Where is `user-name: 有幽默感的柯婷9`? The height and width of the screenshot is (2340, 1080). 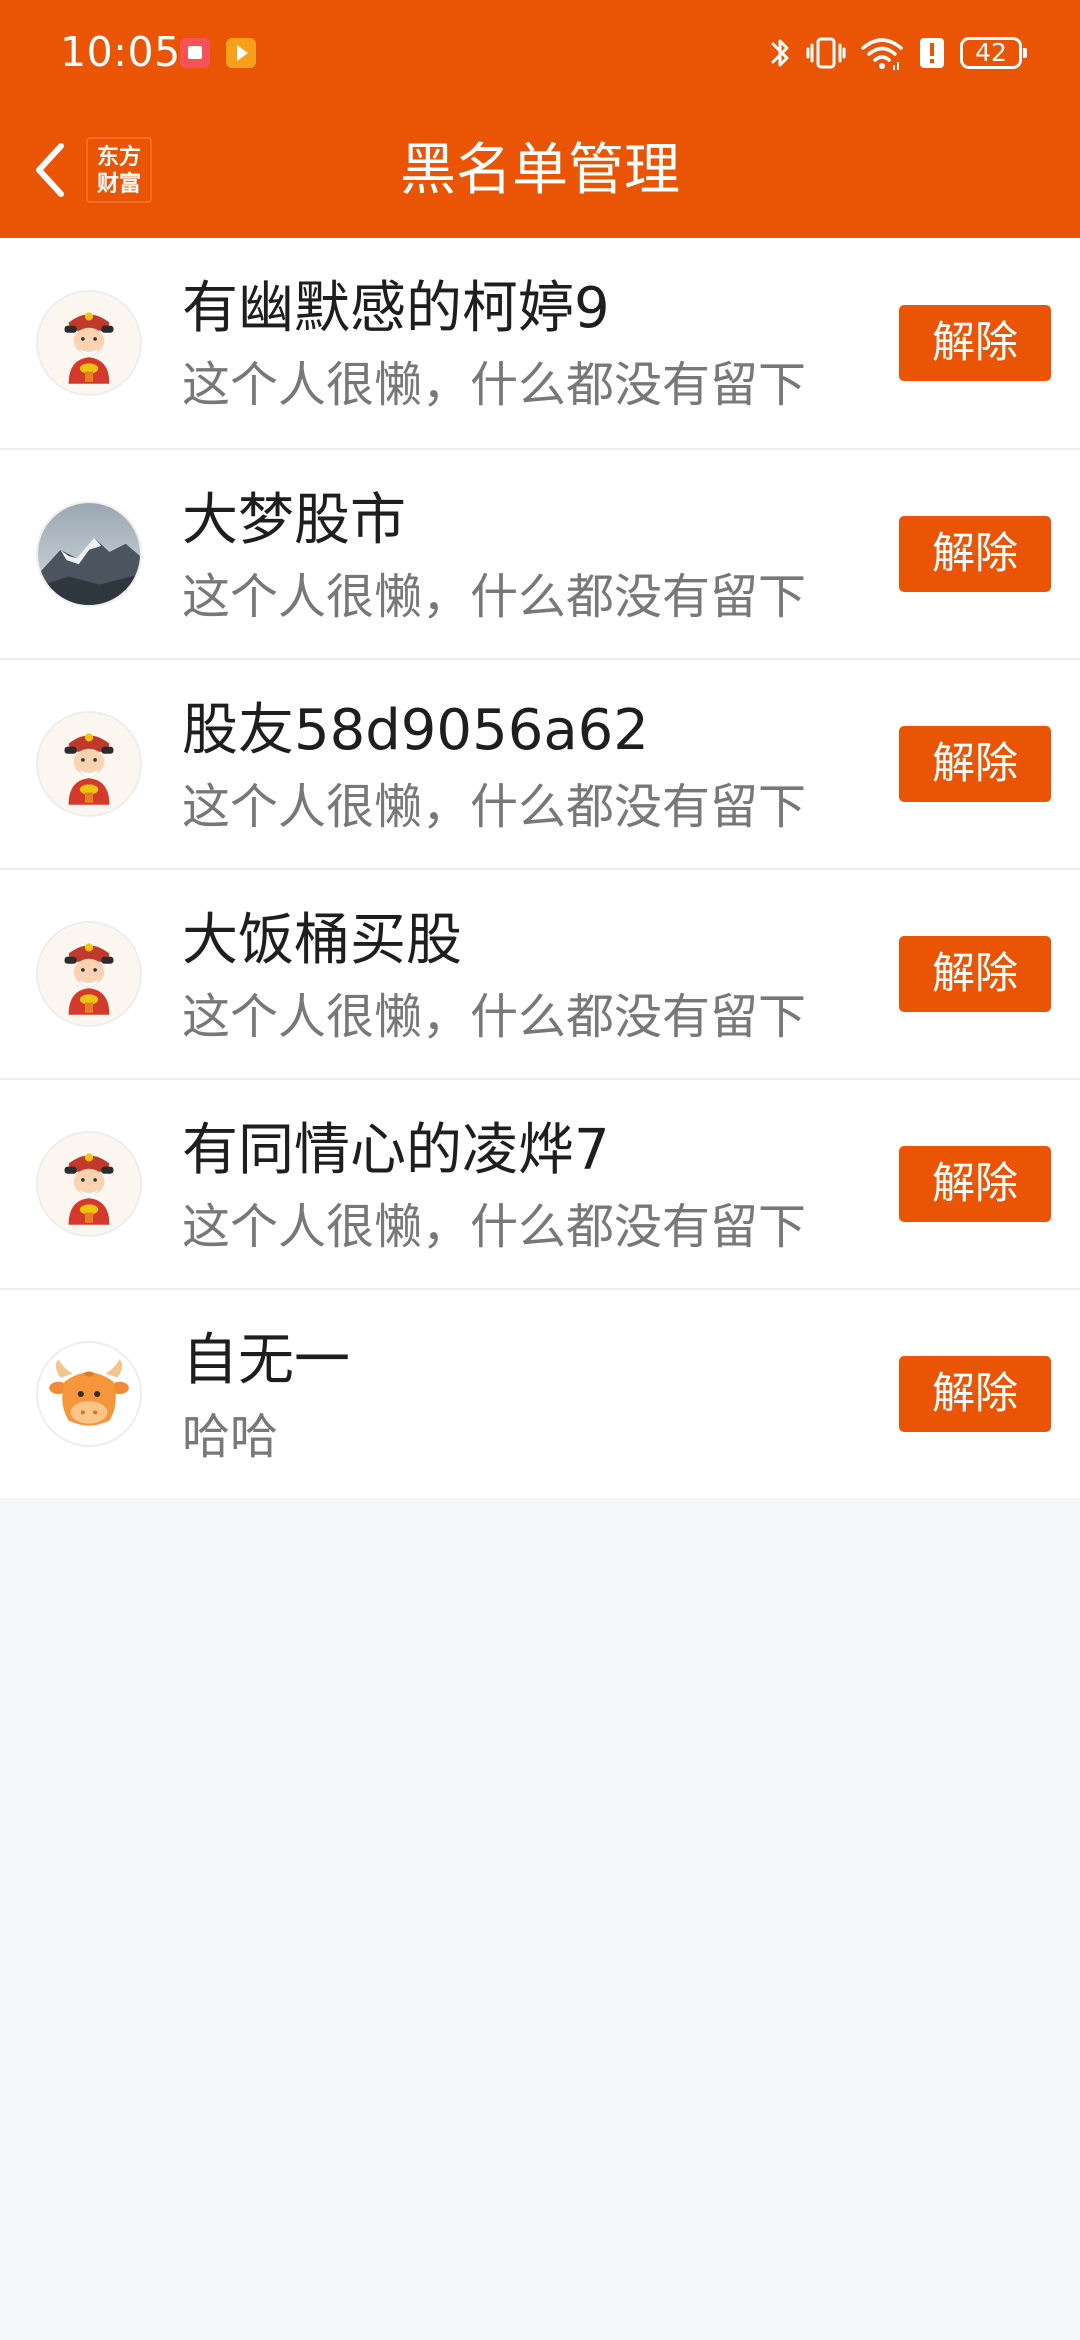 user-name: 有幽默感的柯婷9 is located at coordinates (396, 308).